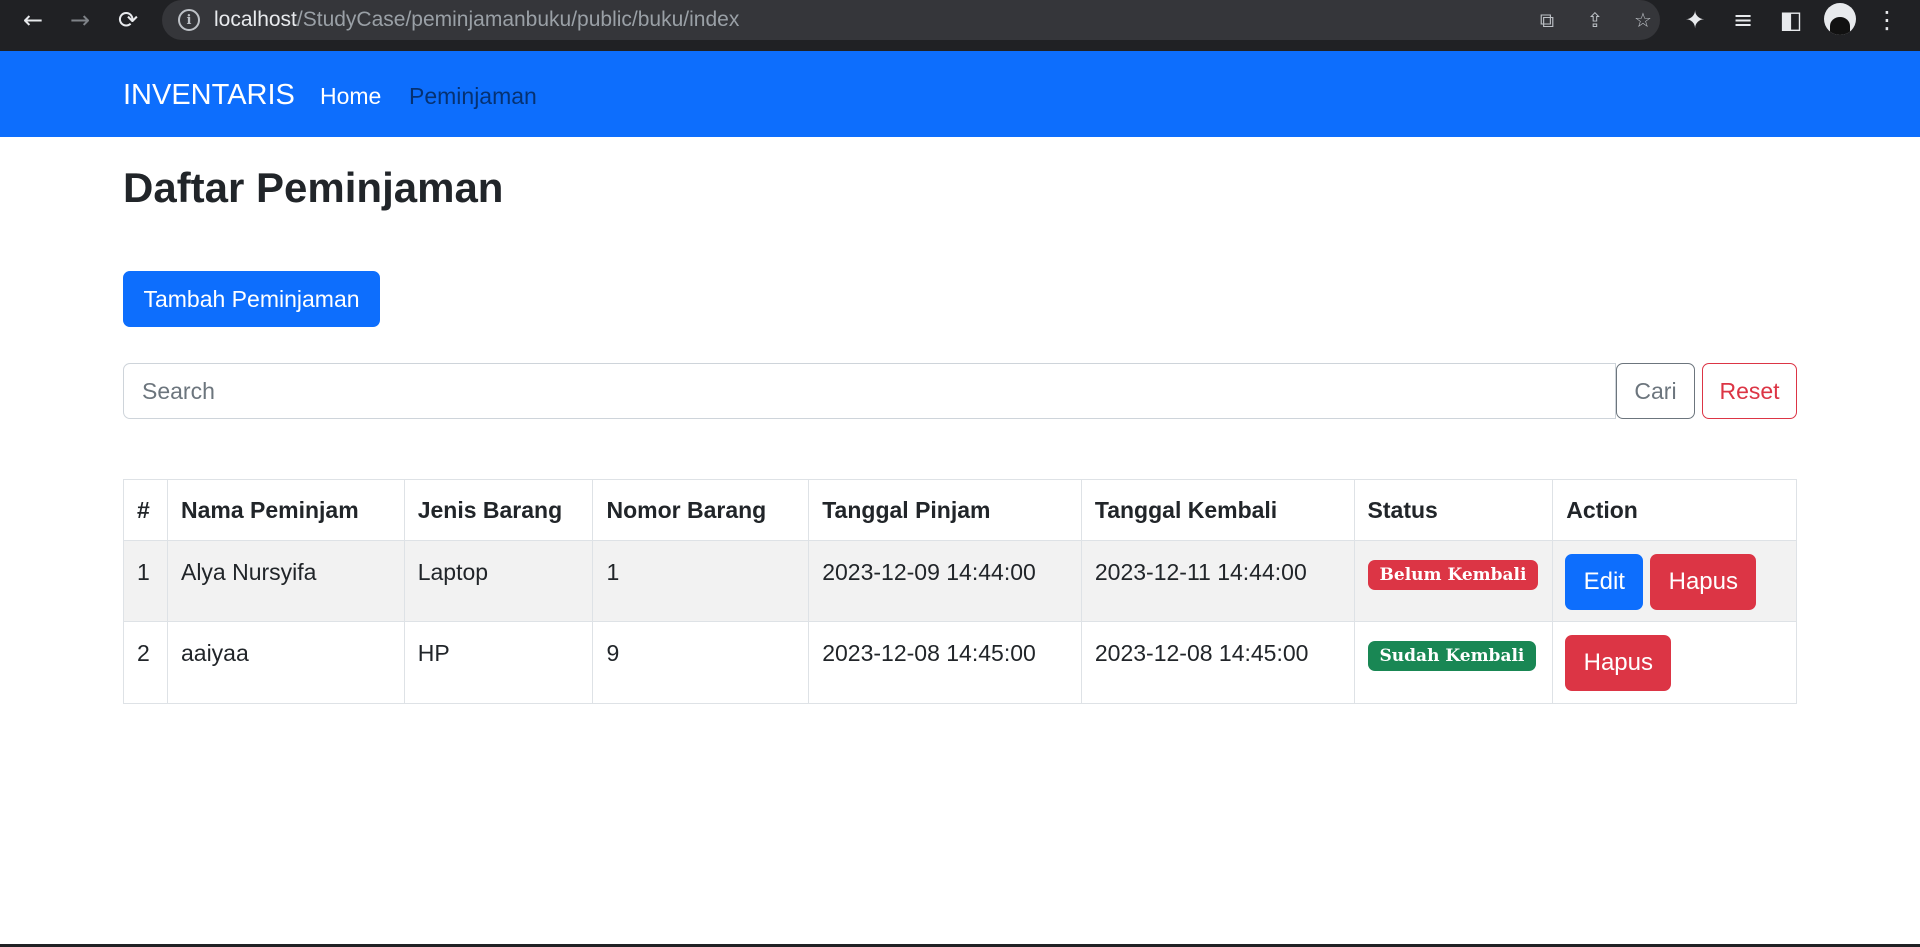  I want to click on navbar: INVENTARIS Home Peminjaman, so click(960, 94).